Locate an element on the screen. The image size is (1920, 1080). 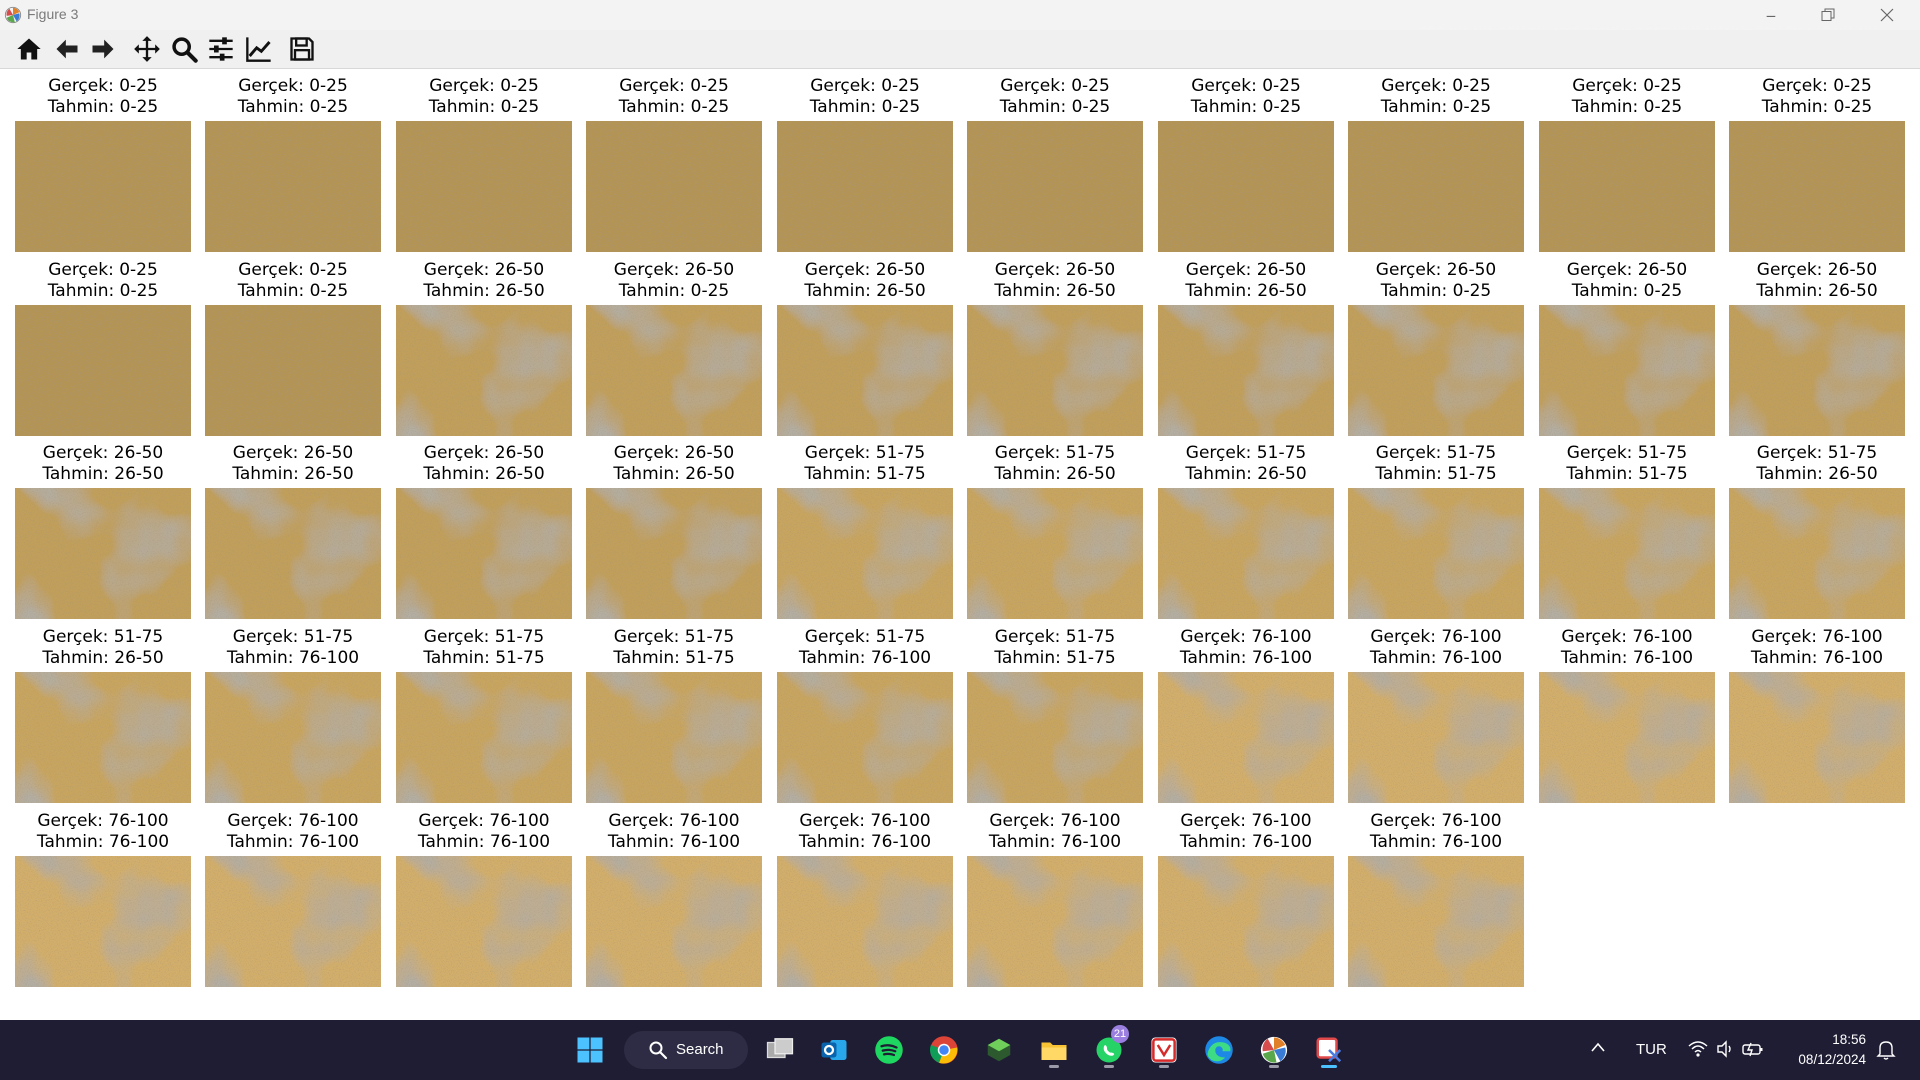
close-icon is located at coordinates (1887, 15).